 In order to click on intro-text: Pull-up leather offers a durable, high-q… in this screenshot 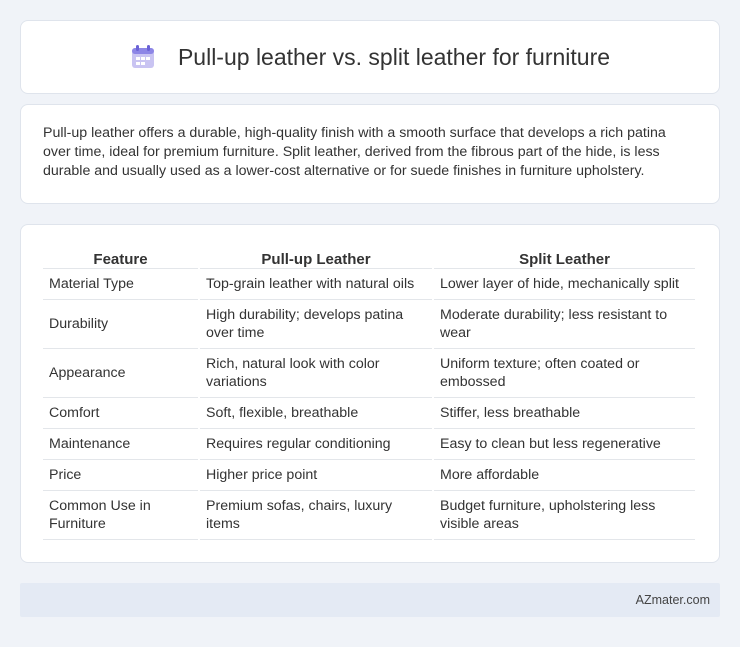, I will do `click(354, 152)`.